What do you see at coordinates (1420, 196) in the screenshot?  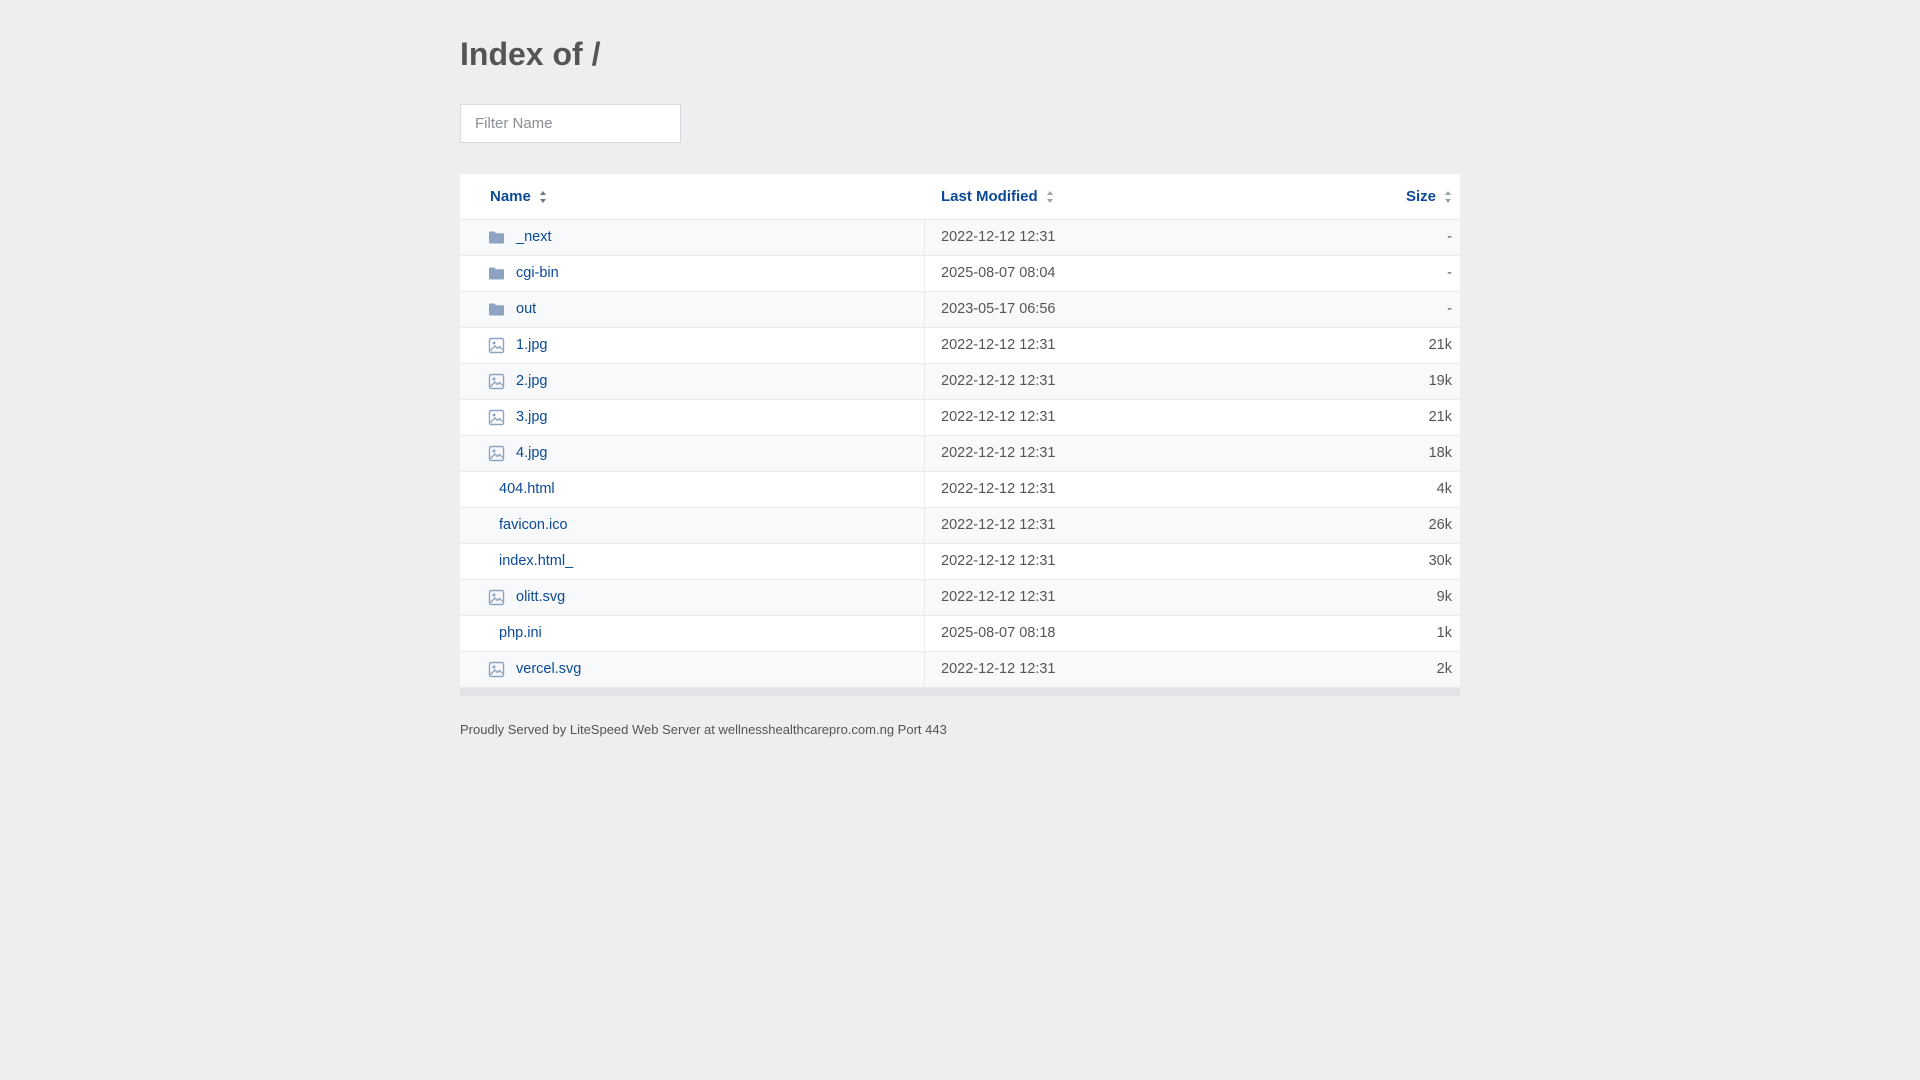 I see `size-column-label: Size` at bounding box center [1420, 196].